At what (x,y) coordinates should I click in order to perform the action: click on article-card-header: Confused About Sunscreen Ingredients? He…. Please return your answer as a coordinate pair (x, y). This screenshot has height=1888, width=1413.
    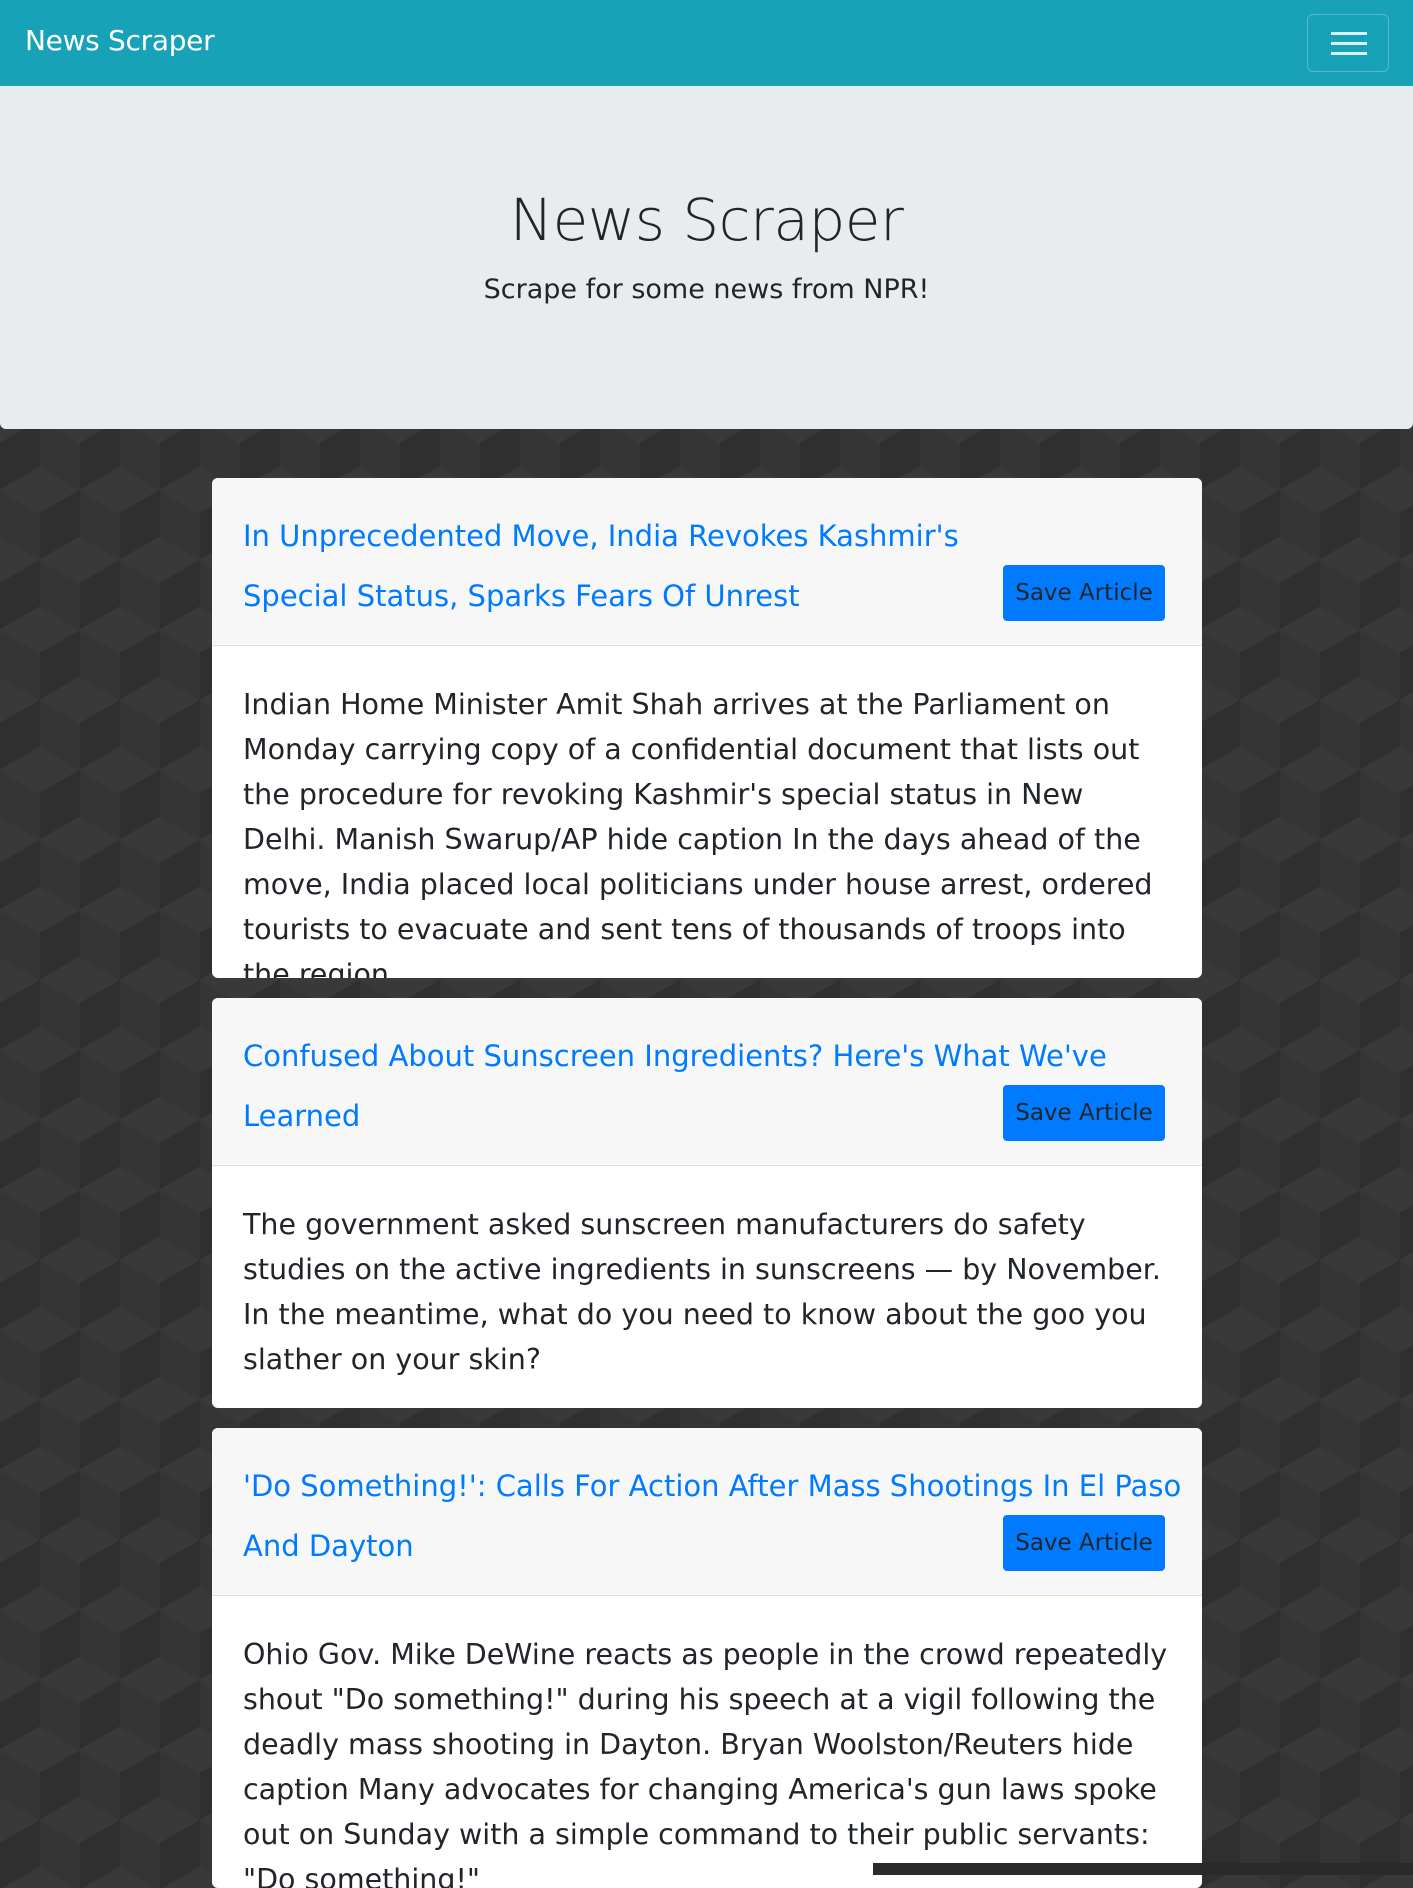
    Looking at the image, I should click on (707, 1082).